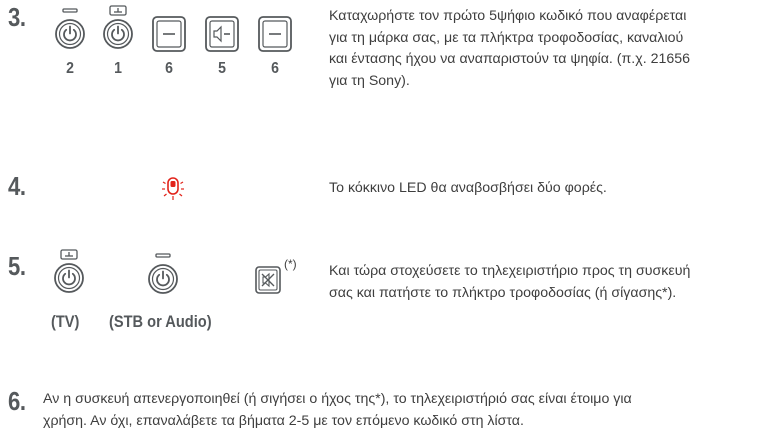  I want to click on red-led, so click(173, 189).